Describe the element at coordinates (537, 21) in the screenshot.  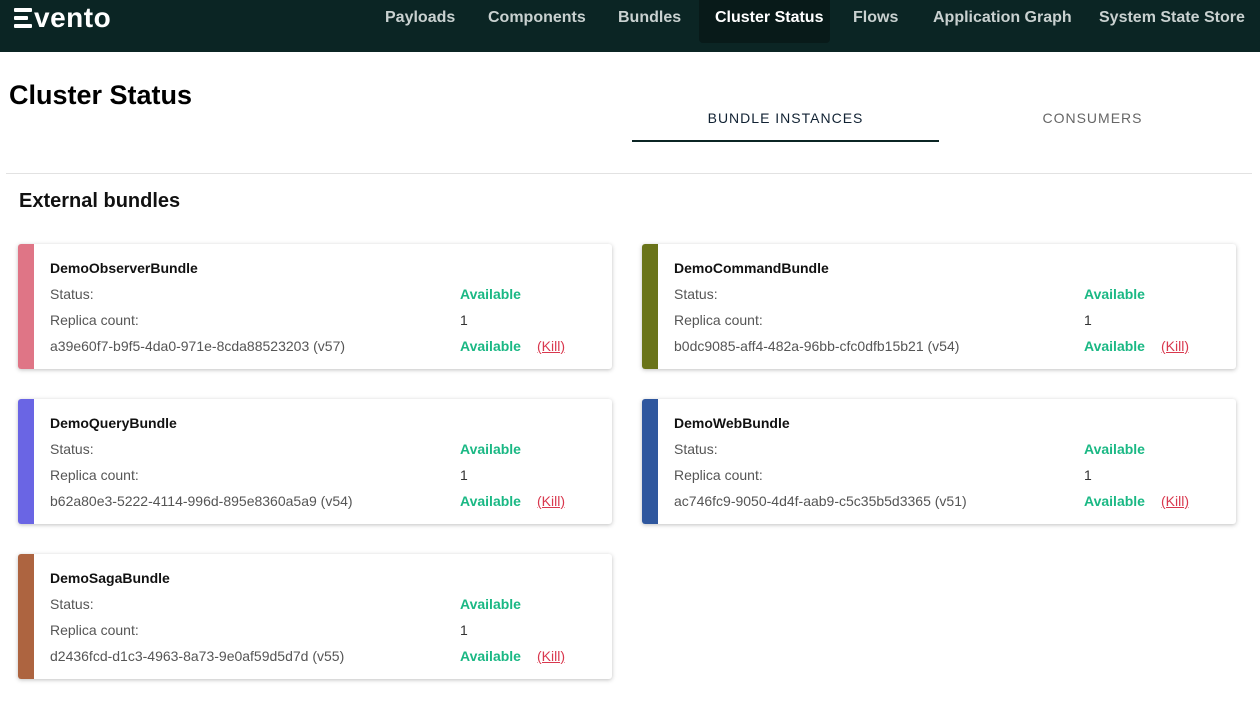
I see `nav-components: Components` at that location.